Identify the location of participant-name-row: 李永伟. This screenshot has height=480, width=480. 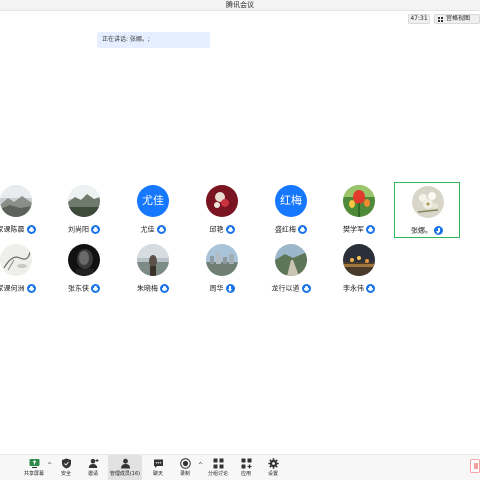
(359, 285).